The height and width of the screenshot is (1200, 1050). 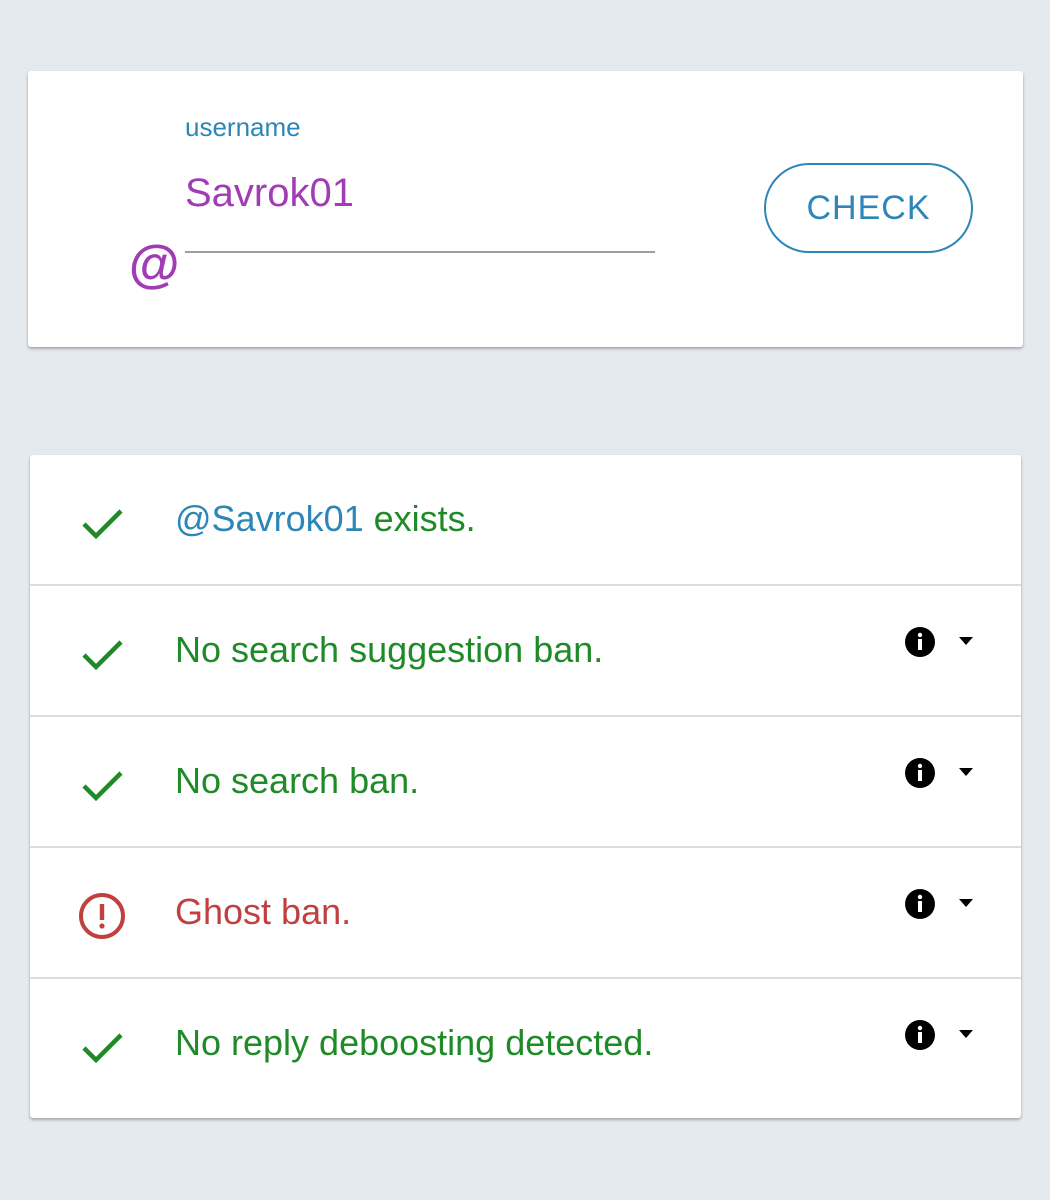 I want to click on username-input, so click(x=420, y=212).